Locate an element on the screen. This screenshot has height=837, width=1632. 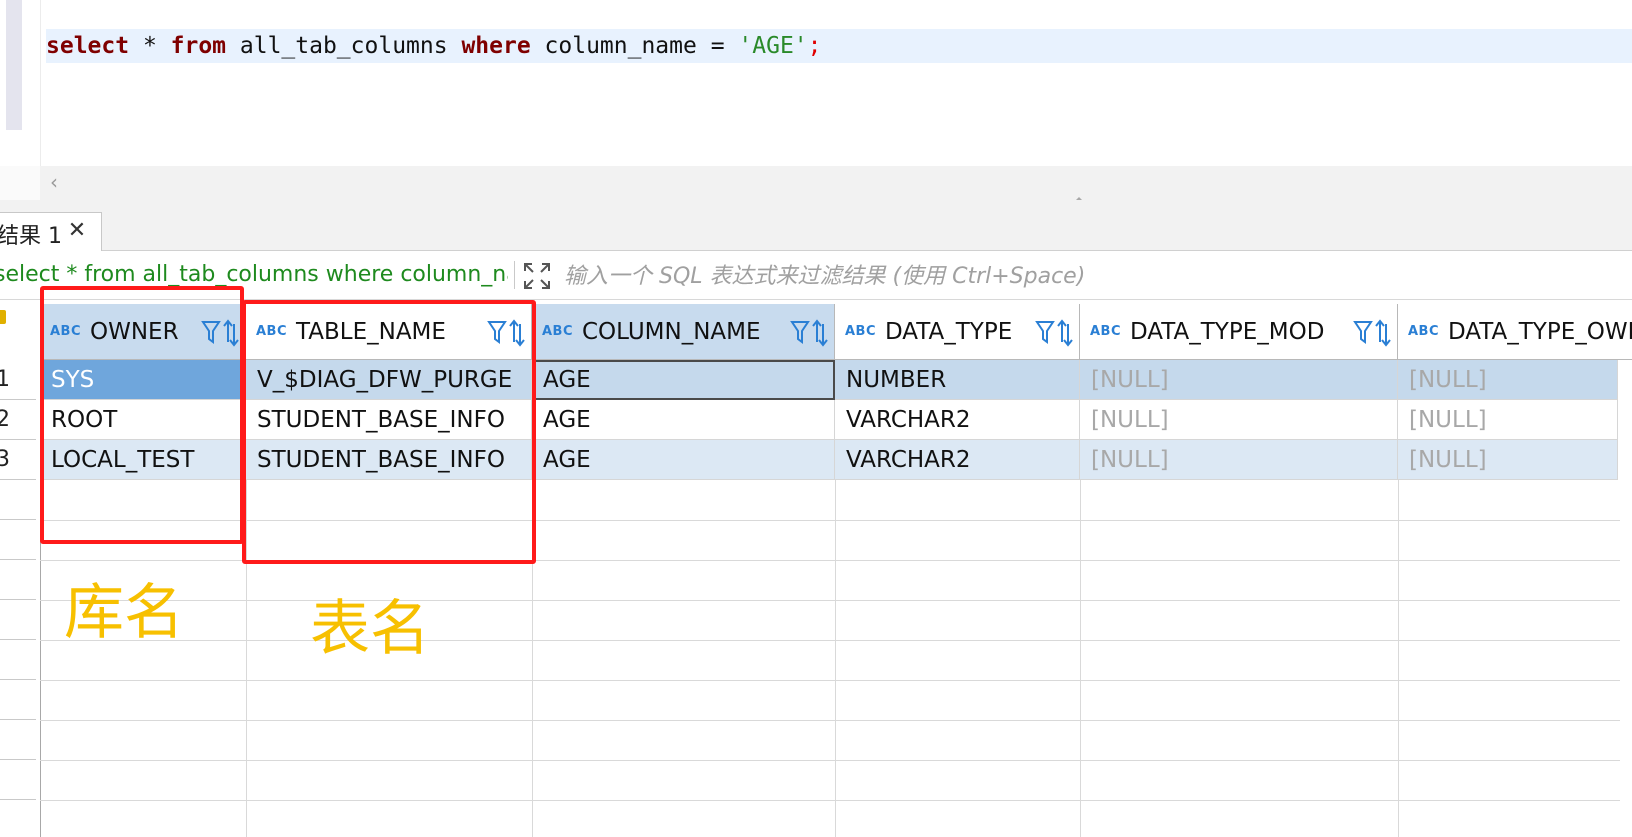
sql-keyword-from: from is located at coordinates (198, 46).